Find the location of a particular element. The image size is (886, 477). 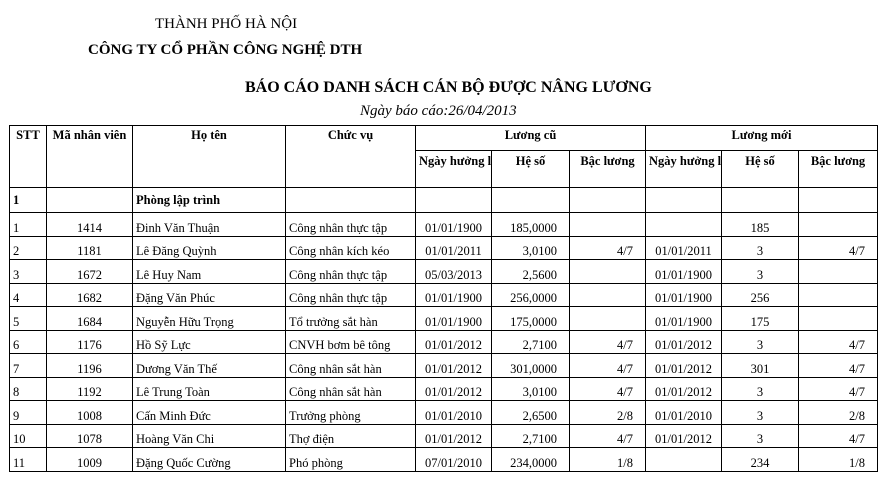

cell-employee-id: 1176 is located at coordinates (89, 341).